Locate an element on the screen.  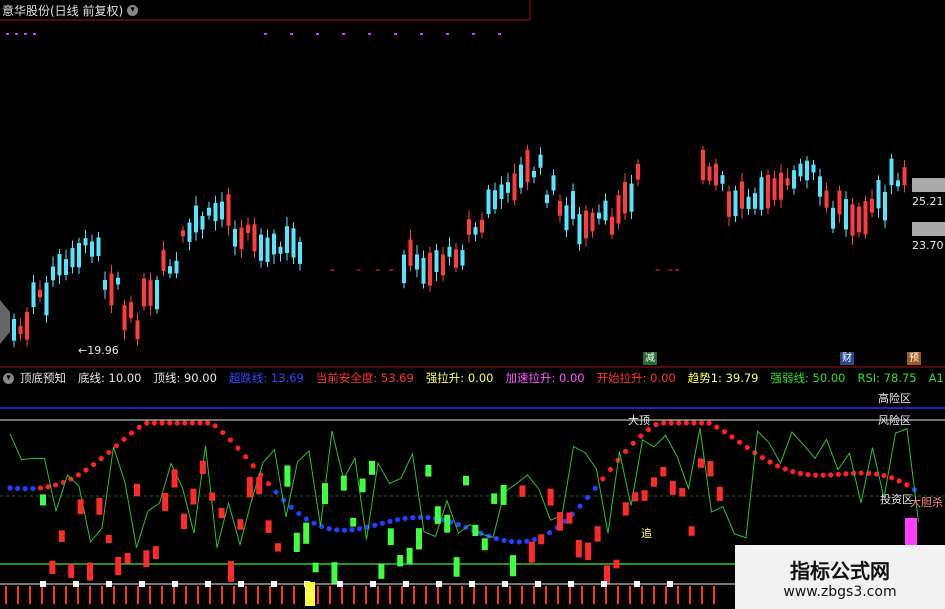
signal-label-chase: 追 is located at coordinates (646, 533).